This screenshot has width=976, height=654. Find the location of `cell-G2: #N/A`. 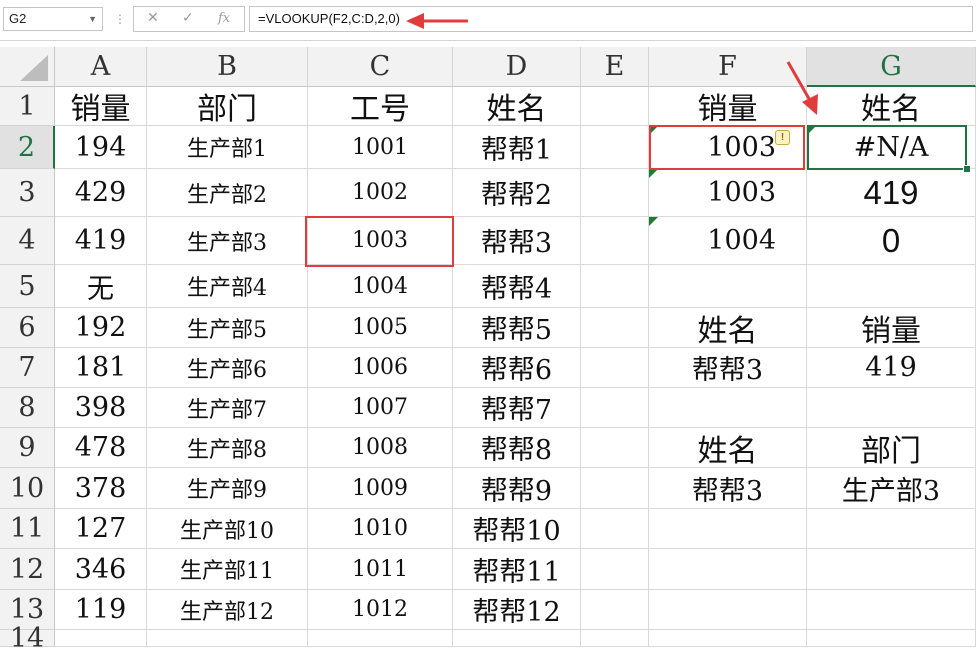

cell-G2: #N/A is located at coordinates (891, 147).